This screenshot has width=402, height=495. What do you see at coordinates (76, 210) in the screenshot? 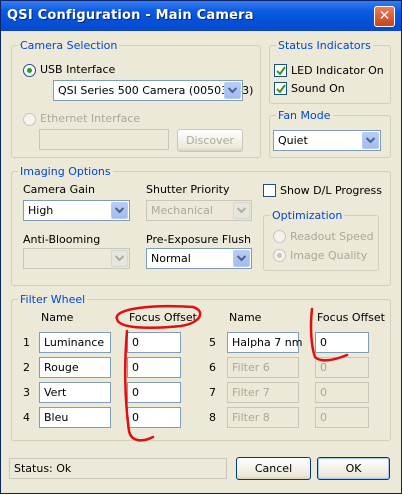
I see `camera-gain-select: High` at bounding box center [76, 210].